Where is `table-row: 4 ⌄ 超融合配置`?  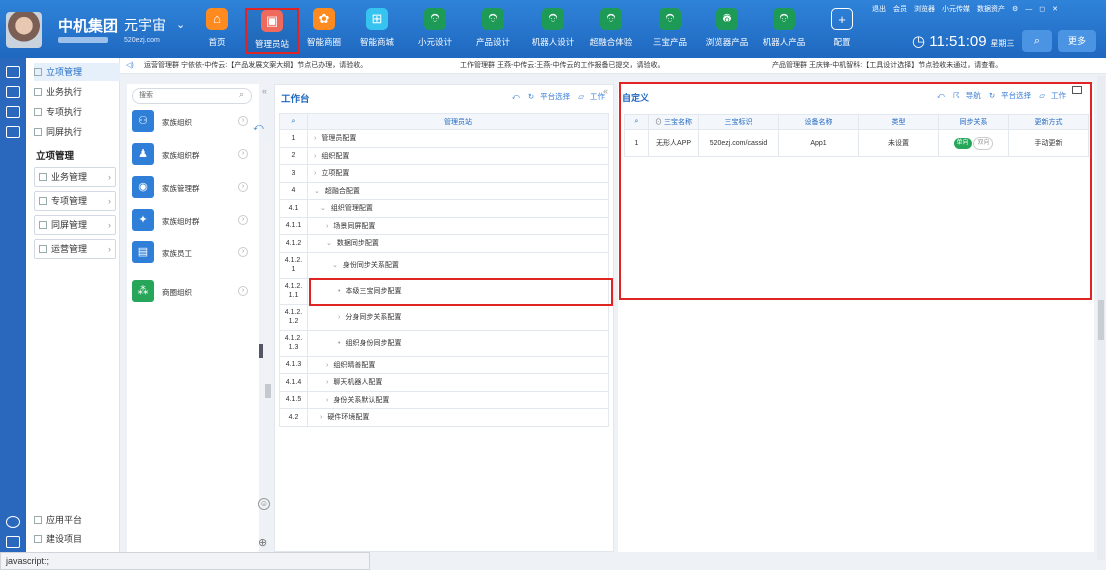 table-row: 4 ⌄ 超融合配置 is located at coordinates (444, 190).